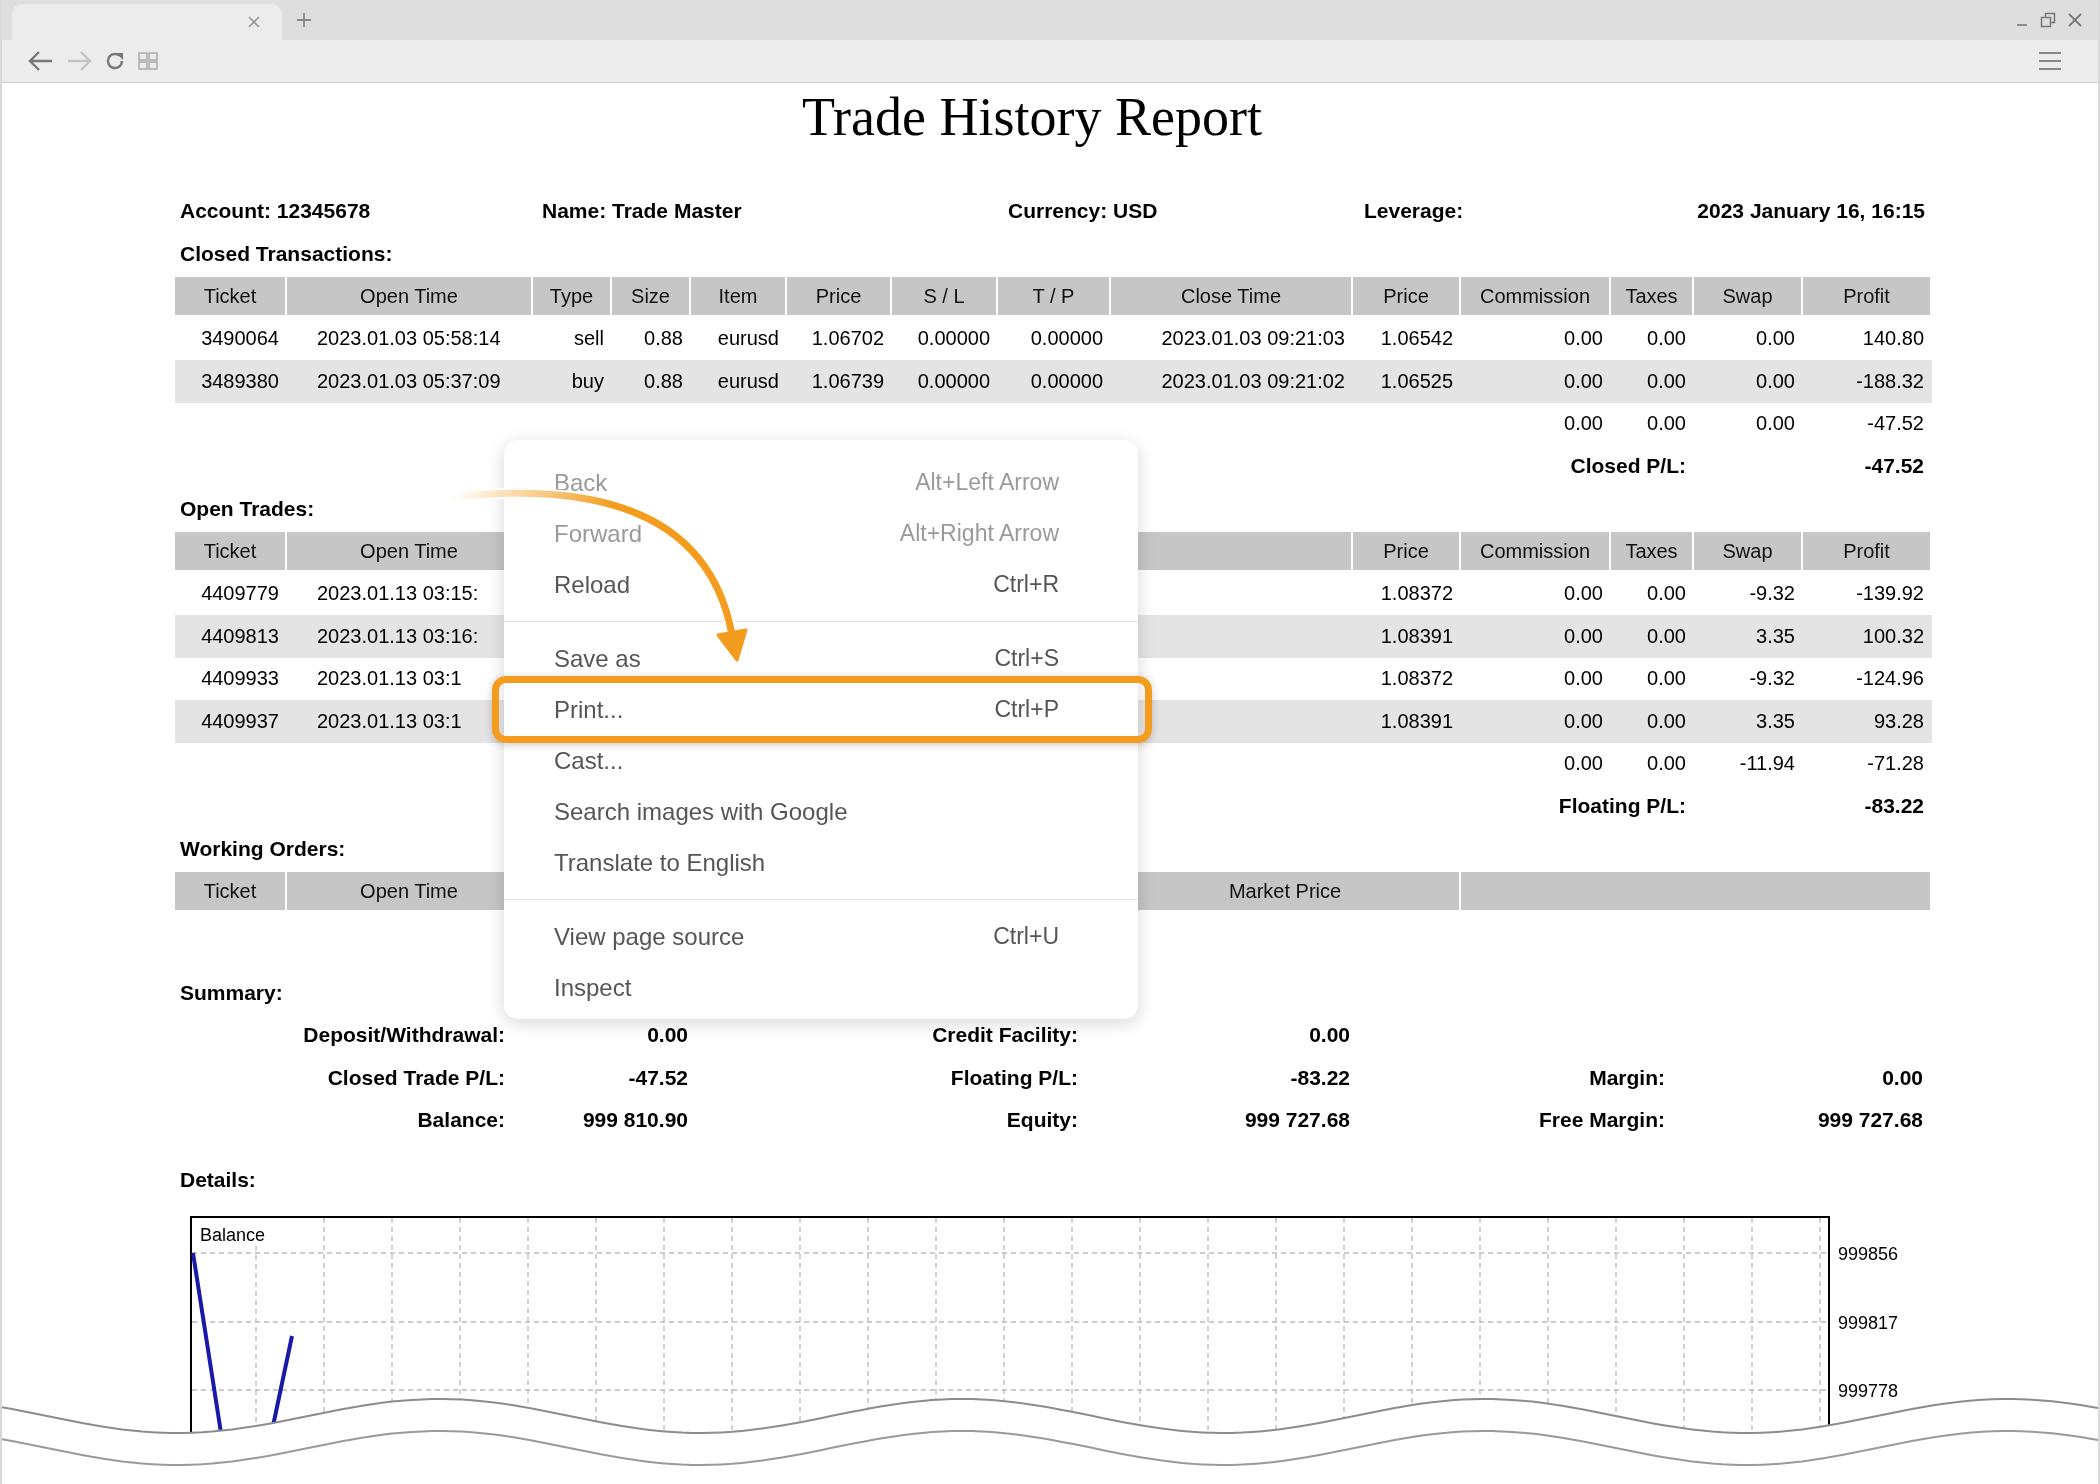 The image size is (2100, 1484). Describe the element at coordinates (1767, 764) in the screenshot. I see `total-cell-text: -11.94` at that location.